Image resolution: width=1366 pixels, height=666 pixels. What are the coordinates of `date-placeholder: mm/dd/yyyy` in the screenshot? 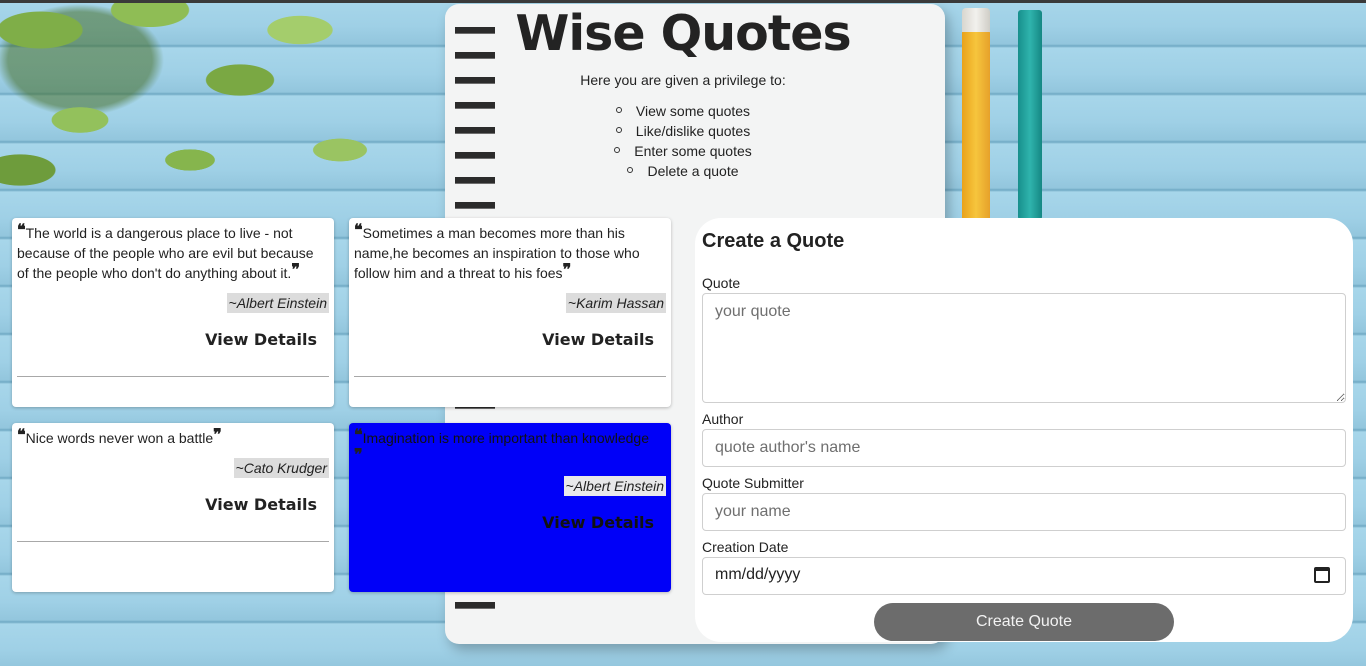 It's located at (758, 574).